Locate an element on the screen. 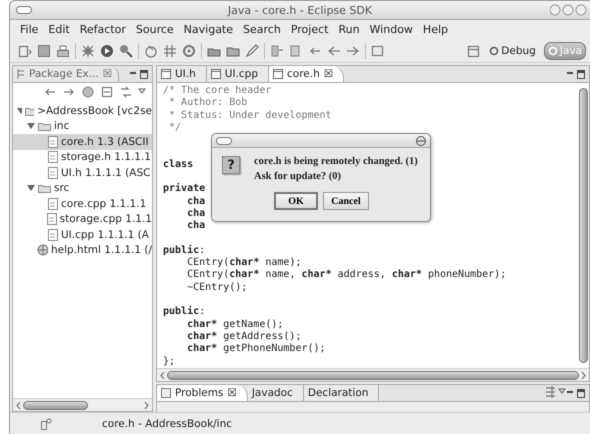  run-icon is located at coordinates (107, 51).